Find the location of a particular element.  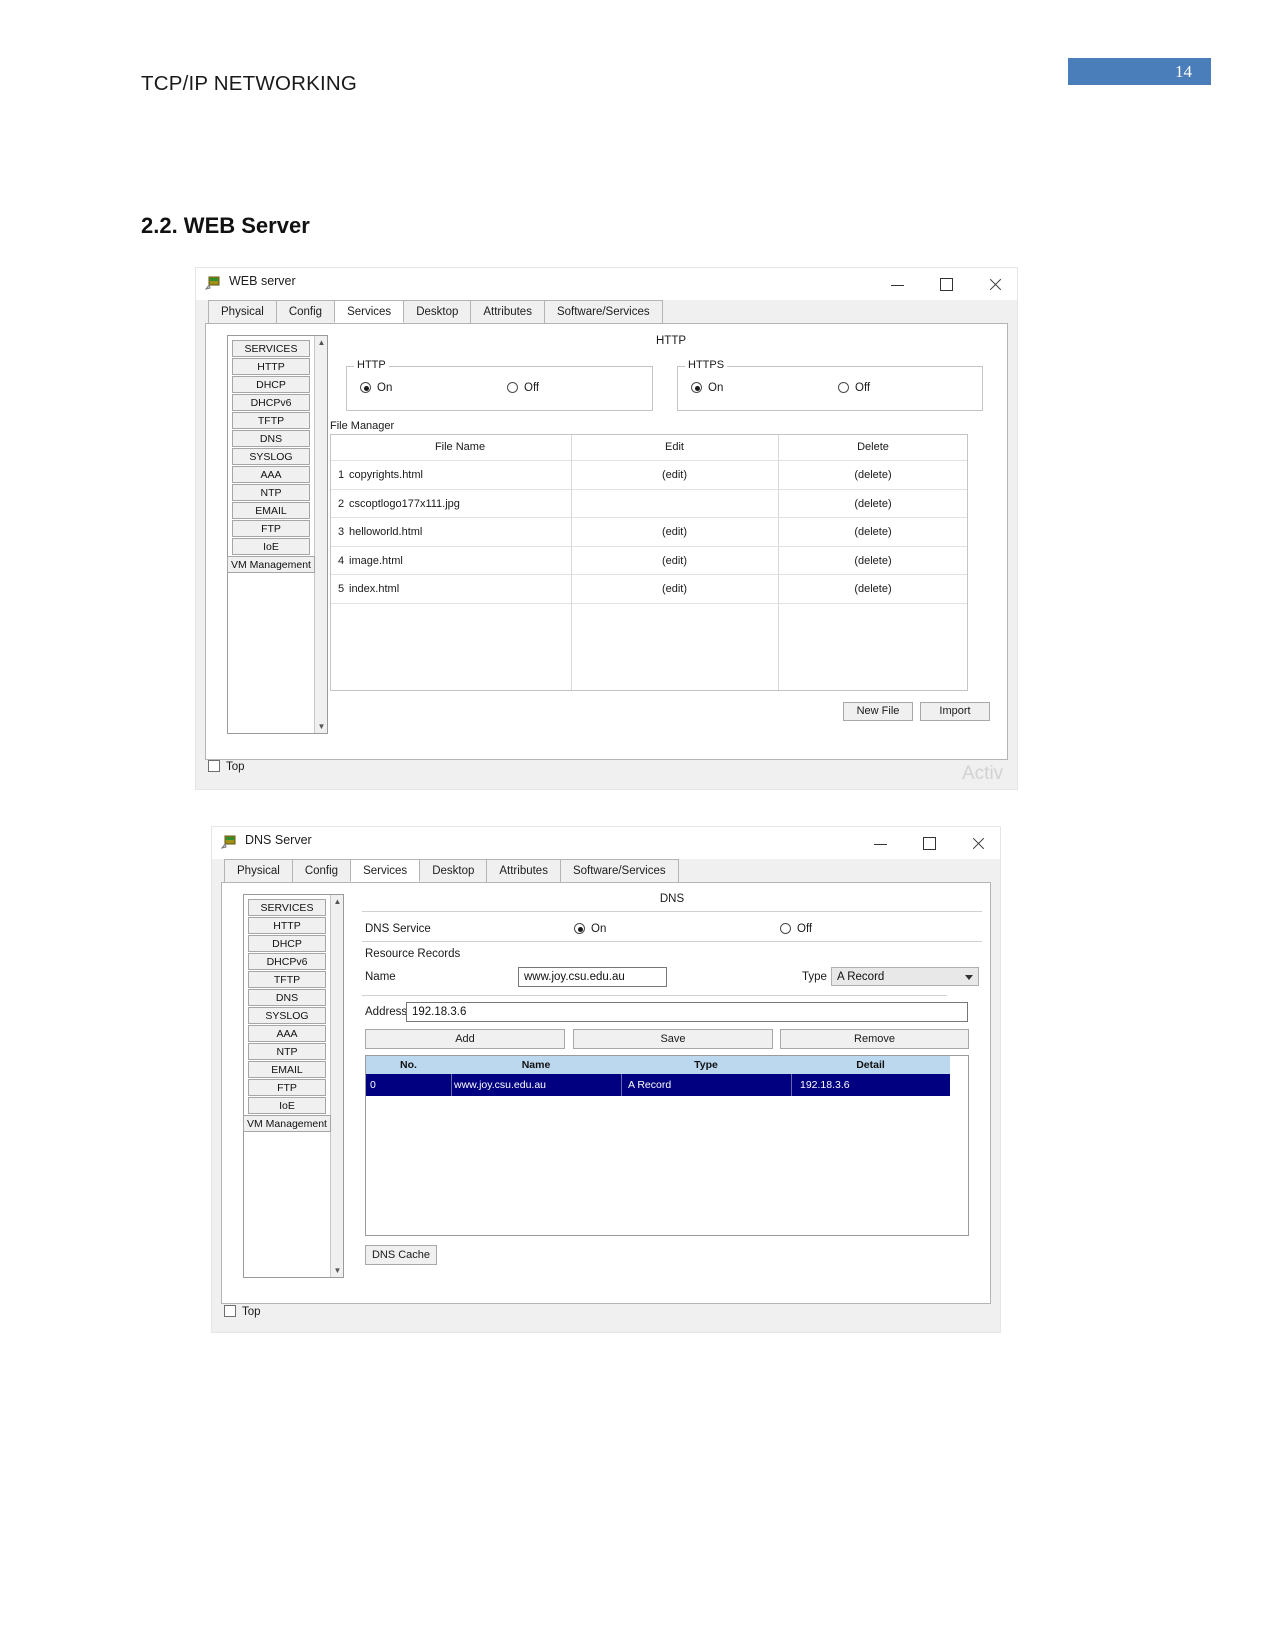

http-off-radio: Off is located at coordinates (523, 388).